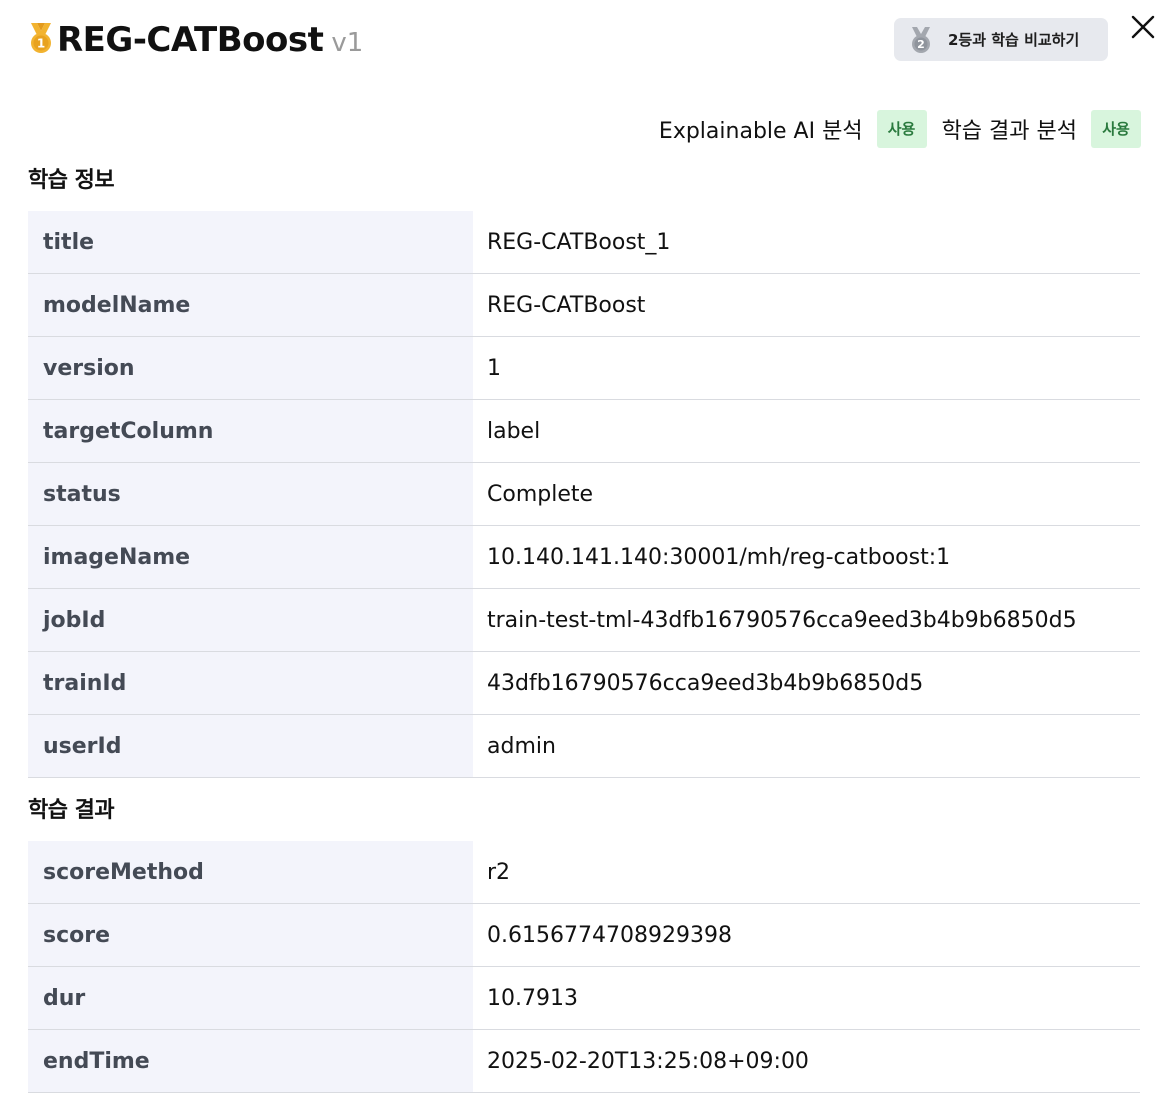 This screenshot has height=1093, width=1164. Describe the element at coordinates (499, 872) in the screenshot. I see `row-value: r2` at that location.